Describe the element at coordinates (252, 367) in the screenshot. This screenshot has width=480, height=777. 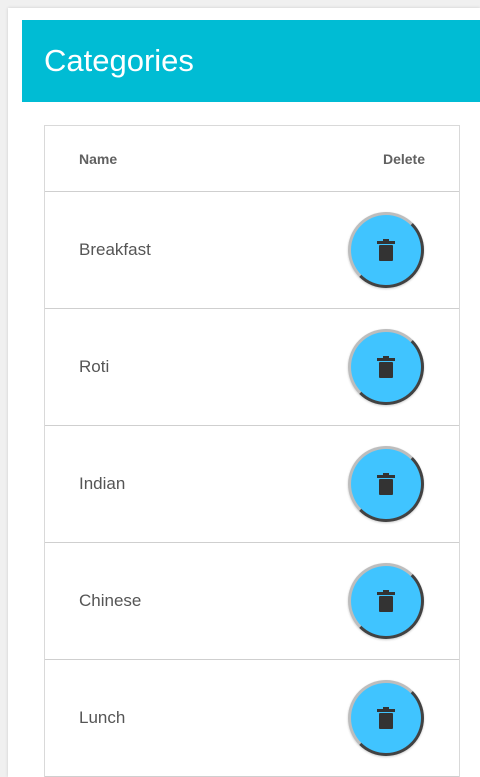
I see `table-row: Roti` at that location.